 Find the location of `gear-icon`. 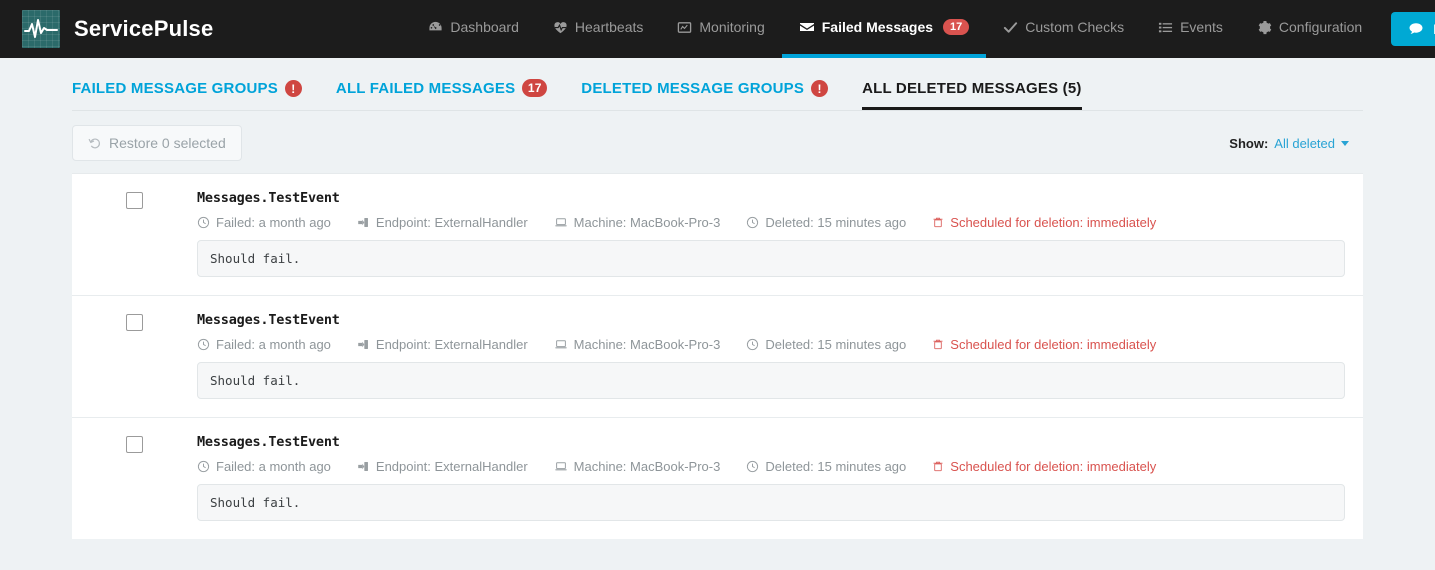

gear-icon is located at coordinates (1264, 27).